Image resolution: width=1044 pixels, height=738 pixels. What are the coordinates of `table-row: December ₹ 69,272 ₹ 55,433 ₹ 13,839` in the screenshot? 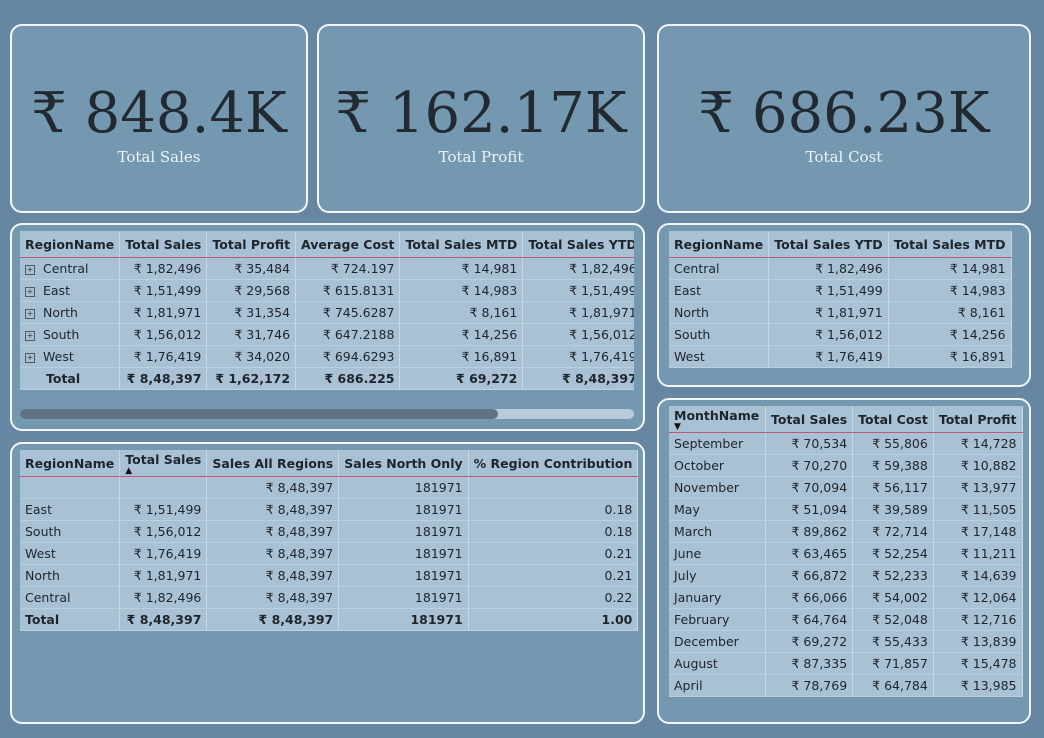 It's located at (846, 641).